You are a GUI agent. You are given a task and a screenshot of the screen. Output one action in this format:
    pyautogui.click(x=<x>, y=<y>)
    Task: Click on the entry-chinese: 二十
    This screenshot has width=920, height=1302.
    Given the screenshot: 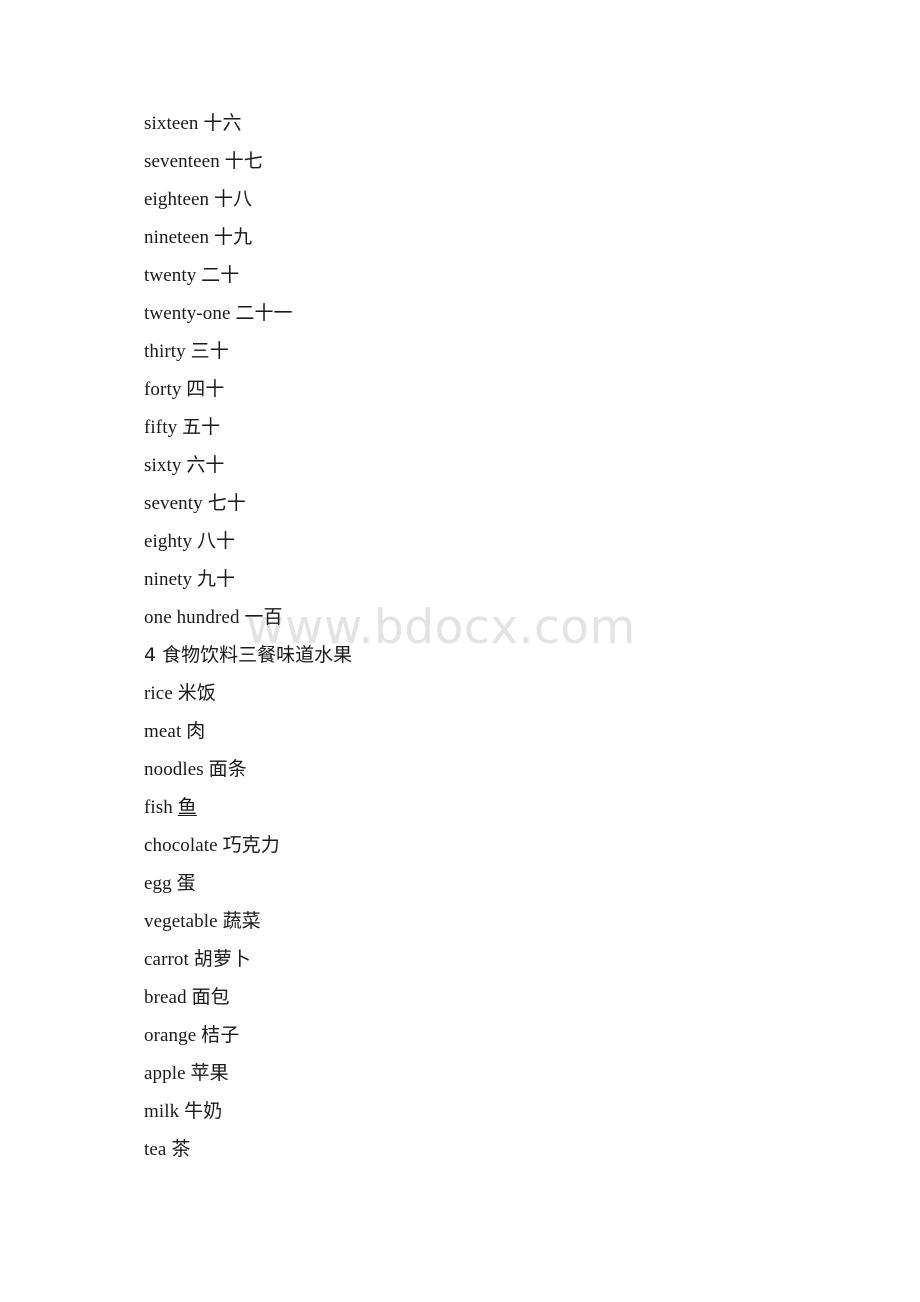 What is the action you would take?
    pyautogui.click(x=220, y=275)
    